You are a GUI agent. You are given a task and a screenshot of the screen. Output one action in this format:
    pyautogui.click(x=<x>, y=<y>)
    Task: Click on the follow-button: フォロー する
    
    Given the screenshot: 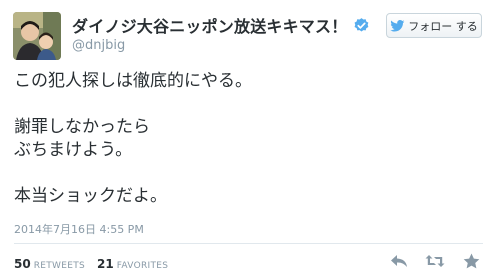 What is the action you would take?
    pyautogui.click(x=434, y=25)
    